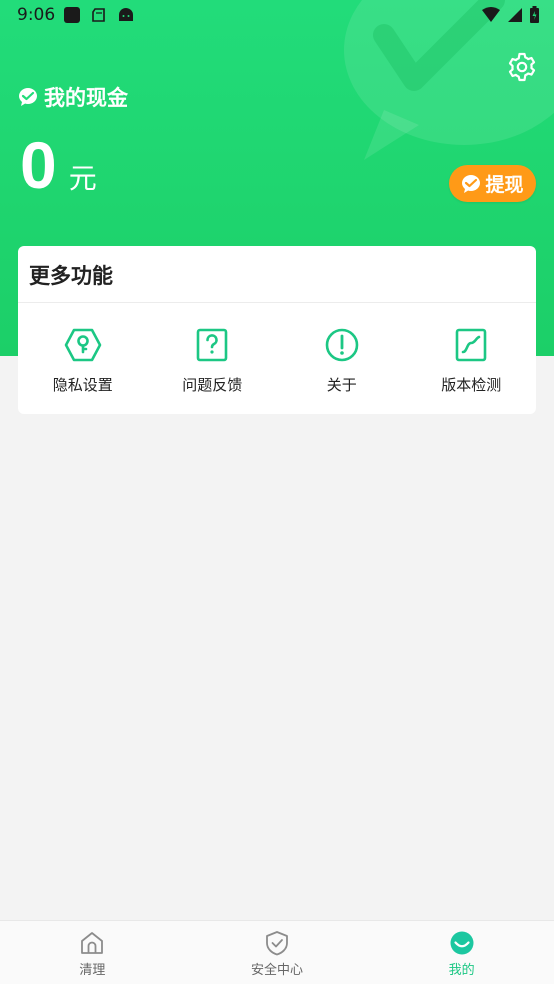  I want to click on bottom-tab-bar: 清理 安全中心 我的, so click(277, 952).